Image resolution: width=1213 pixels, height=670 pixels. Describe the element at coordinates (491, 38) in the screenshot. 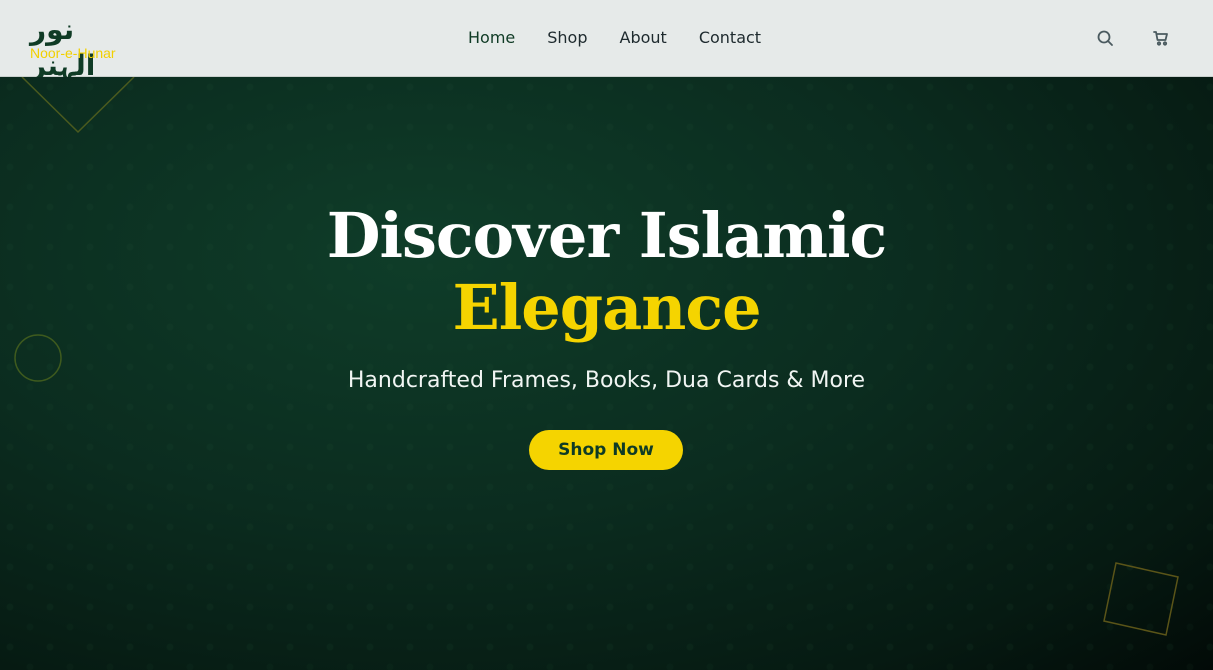

I see `nav-home: Home` at that location.